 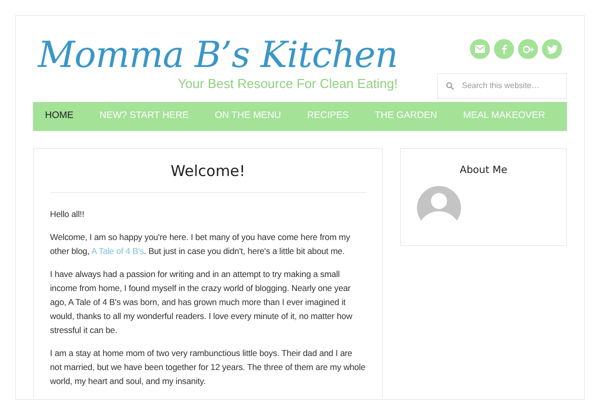 What do you see at coordinates (215, 56) in the screenshot?
I see `site-title: Momma B’s Kitchen` at bounding box center [215, 56].